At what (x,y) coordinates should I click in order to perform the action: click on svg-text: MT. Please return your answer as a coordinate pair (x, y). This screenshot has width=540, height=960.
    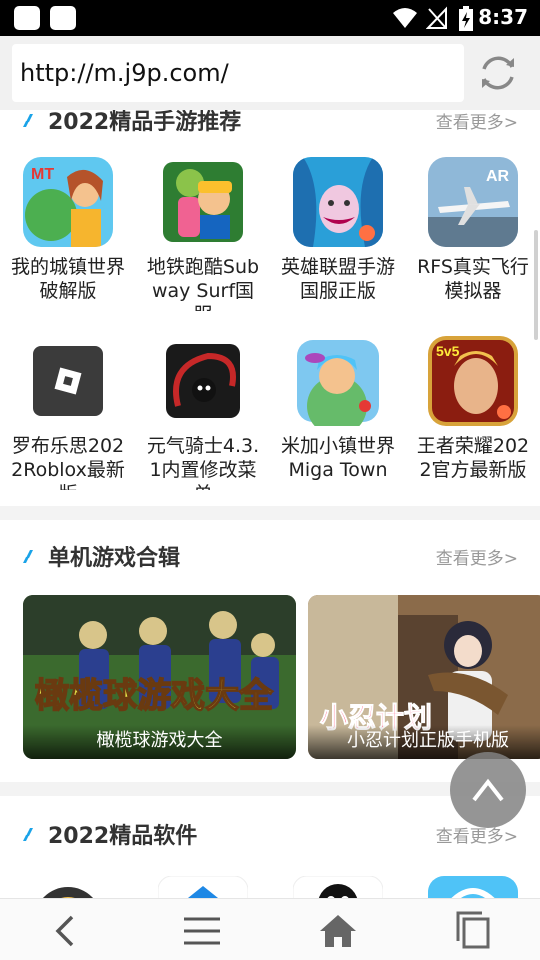
    Looking at the image, I should click on (42, 174).